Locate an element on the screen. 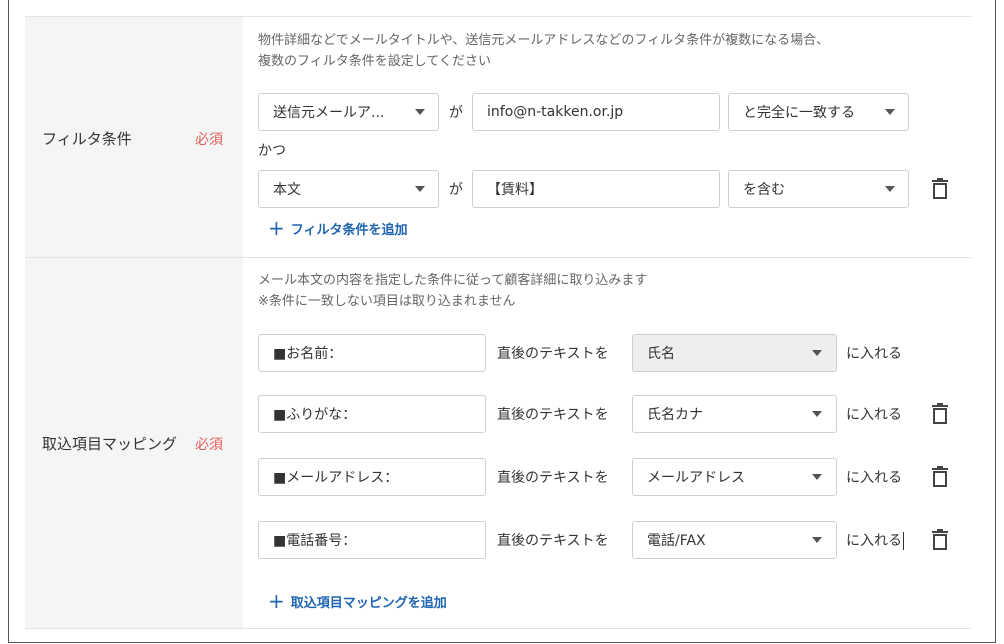  filter-field-label: フィルタ条件 is located at coordinates (87, 139).